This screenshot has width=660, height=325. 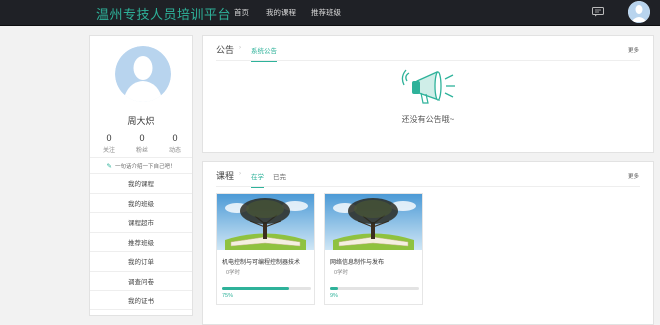 What do you see at coordinates (163, 13) in the screenshot?
I see `site-brand: 温州专技人员培训平台` at bounding box center [163, 13].